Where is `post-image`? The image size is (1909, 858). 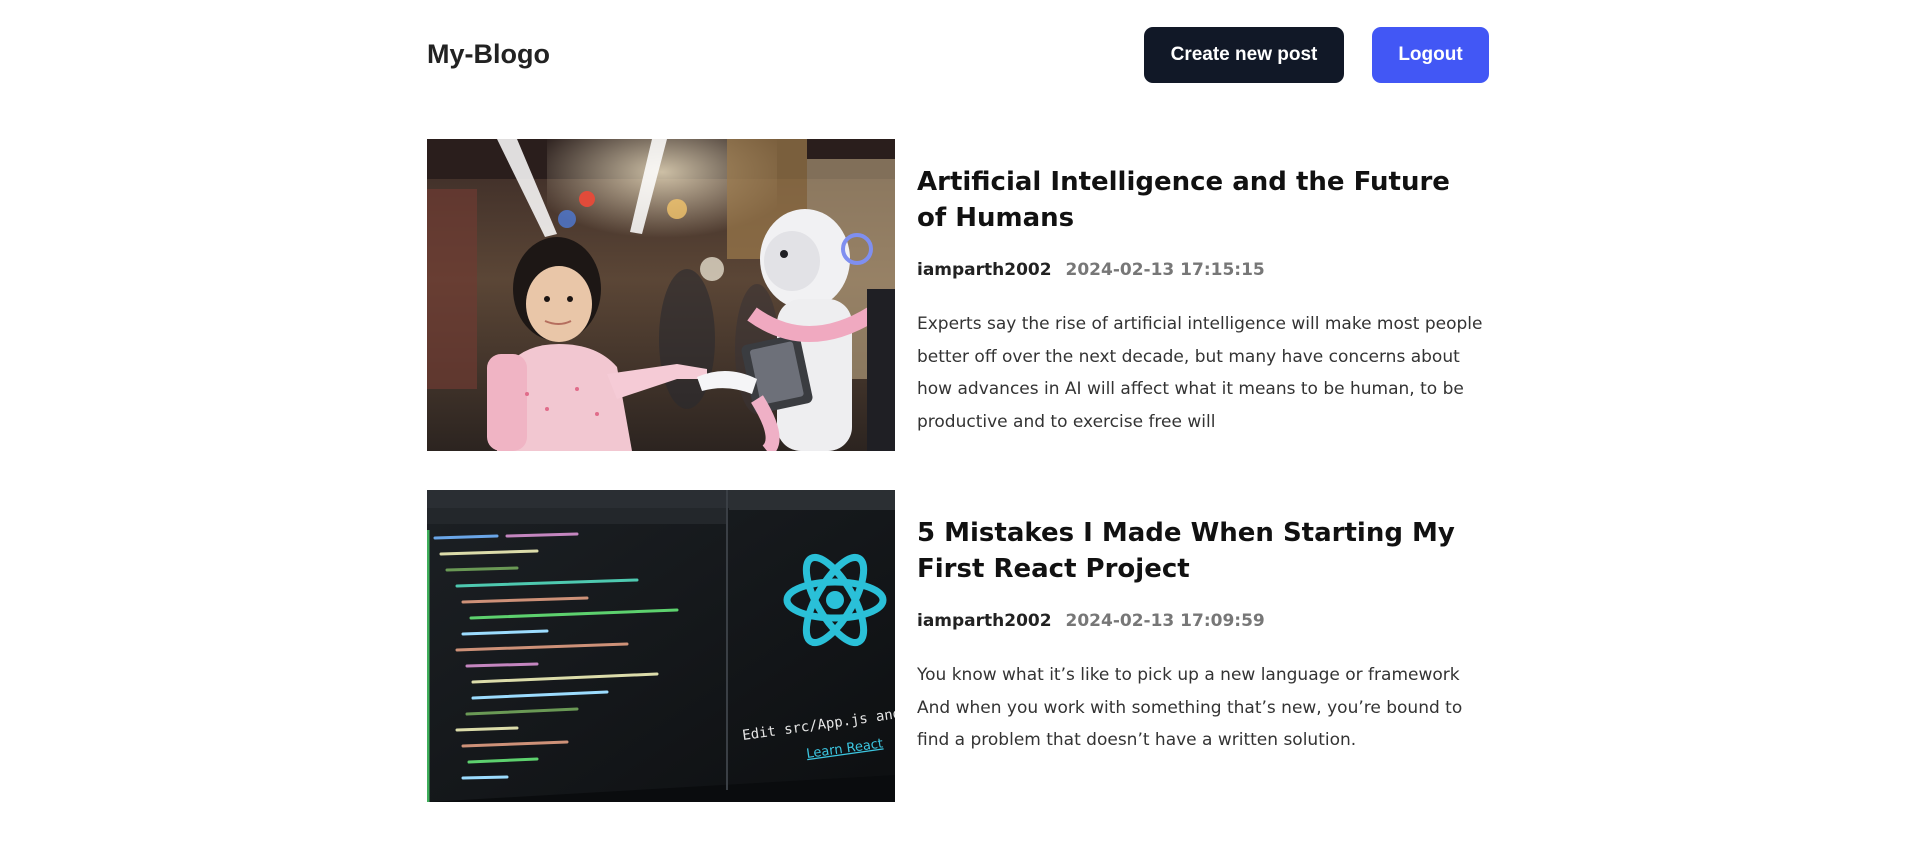 post-image is located at coordinates (661, 295).